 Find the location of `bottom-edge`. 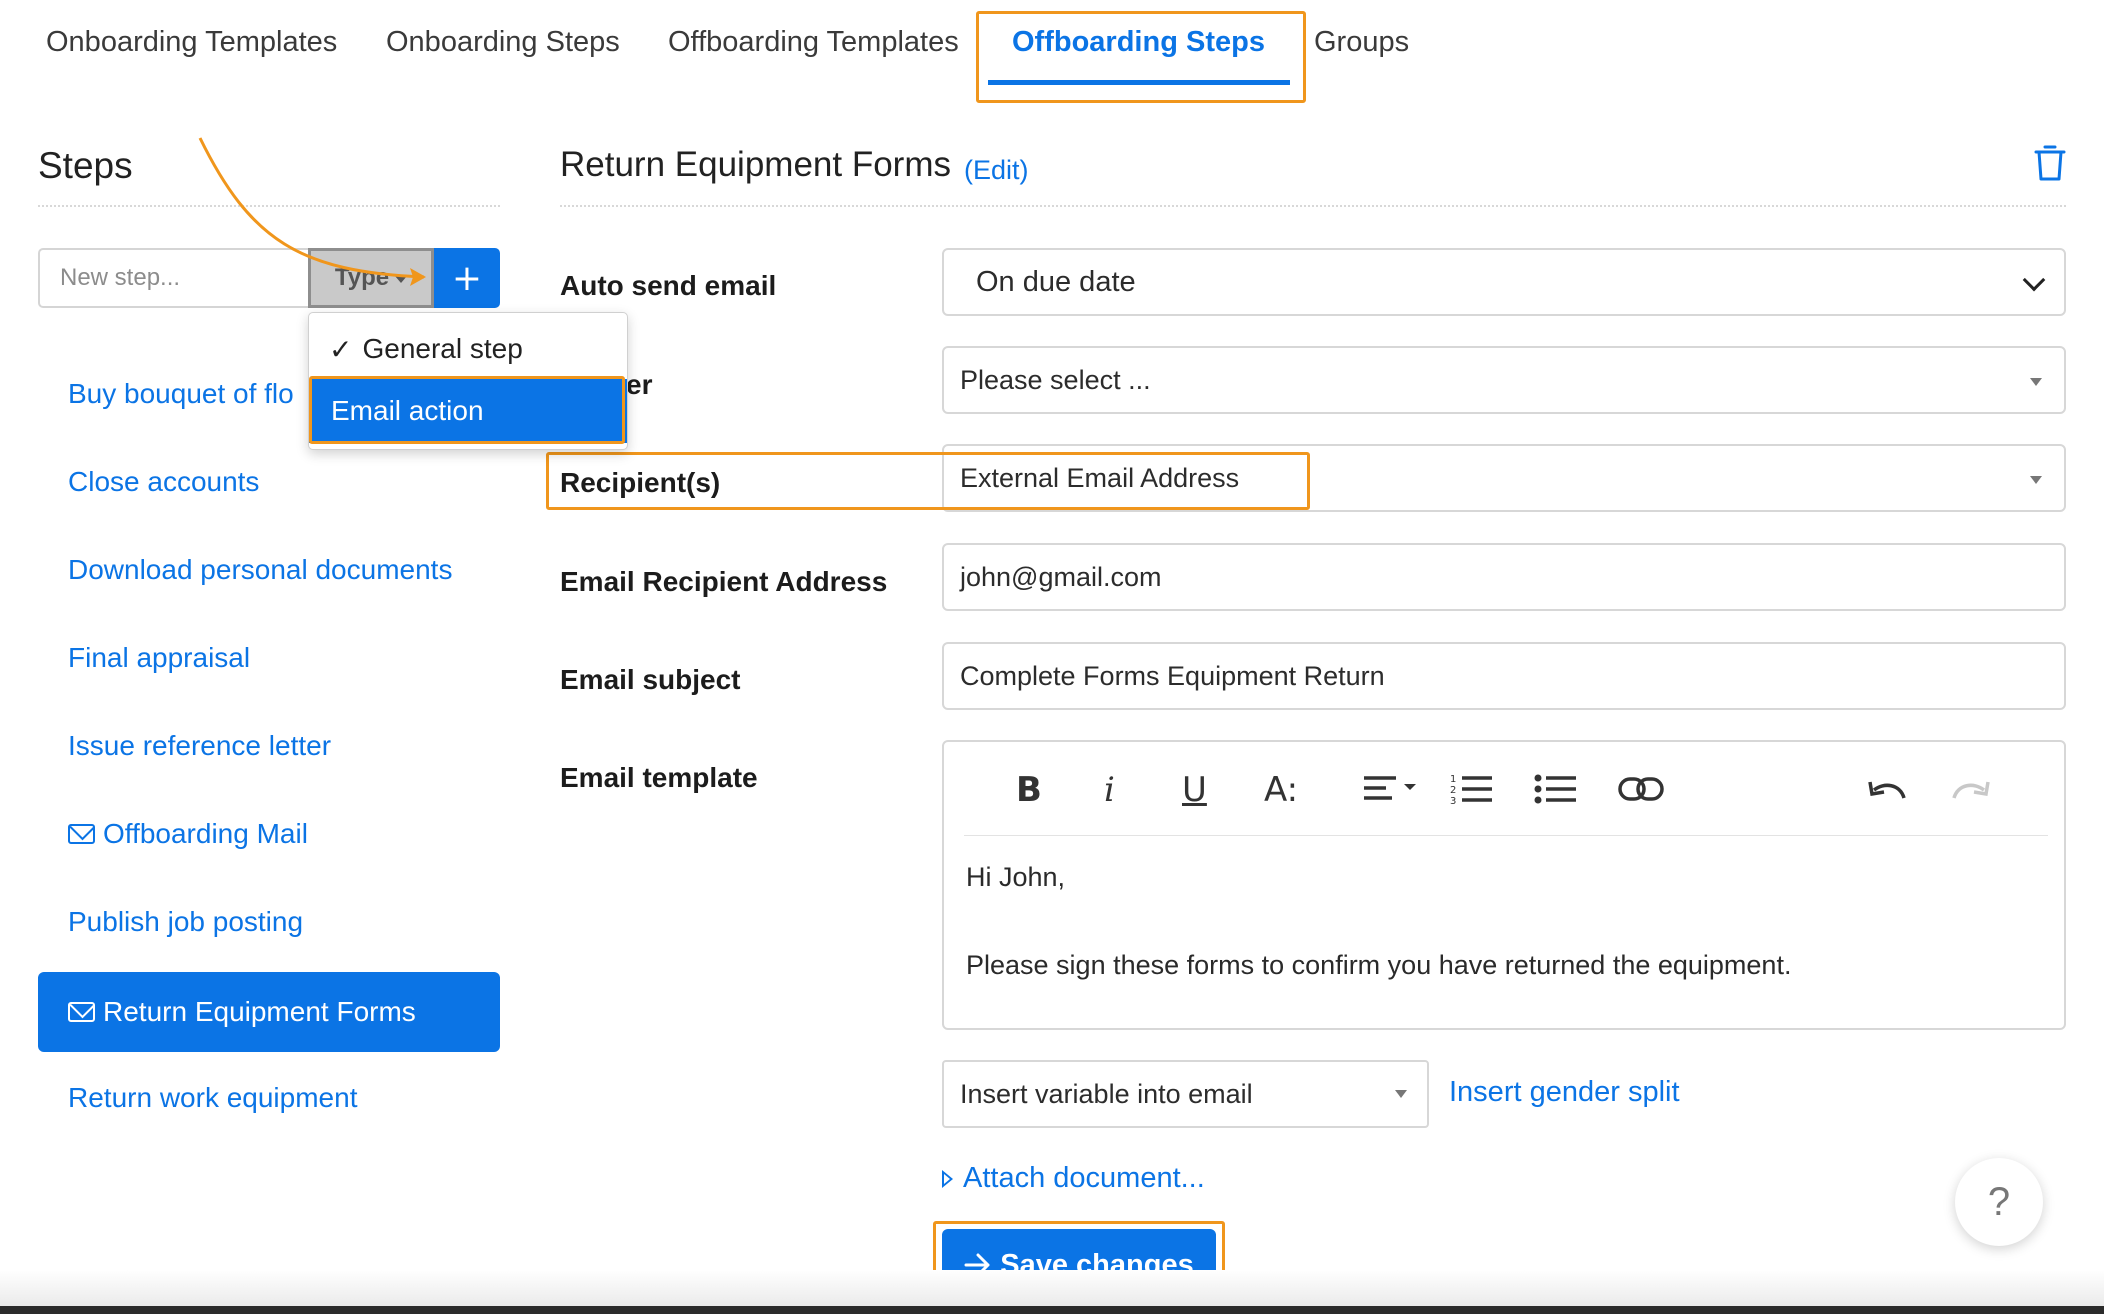

bottom-edge is located at coordinates (1052, 1310).